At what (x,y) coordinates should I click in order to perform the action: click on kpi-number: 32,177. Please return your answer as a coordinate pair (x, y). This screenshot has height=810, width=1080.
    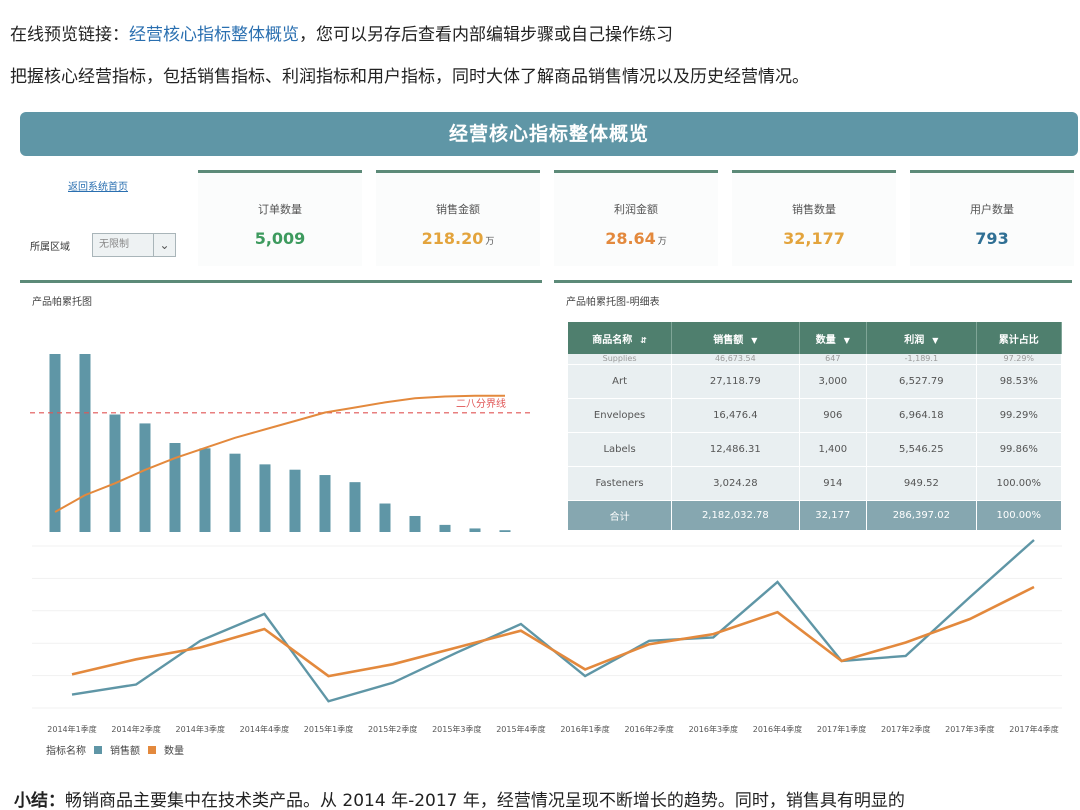
    Looking at the image, I should click on (814, 238).